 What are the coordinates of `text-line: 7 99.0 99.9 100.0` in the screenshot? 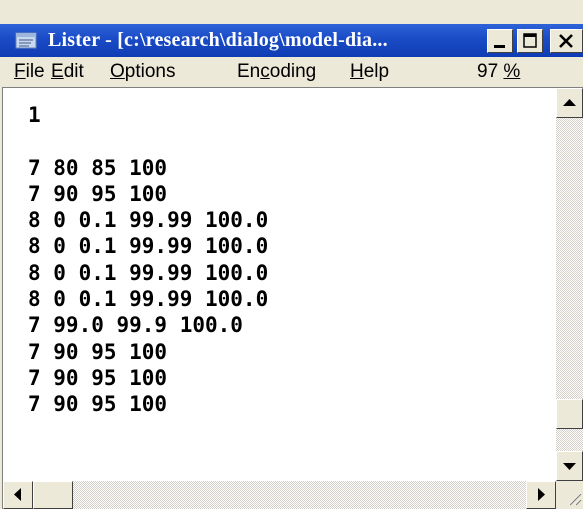 It's located at (135, 325).